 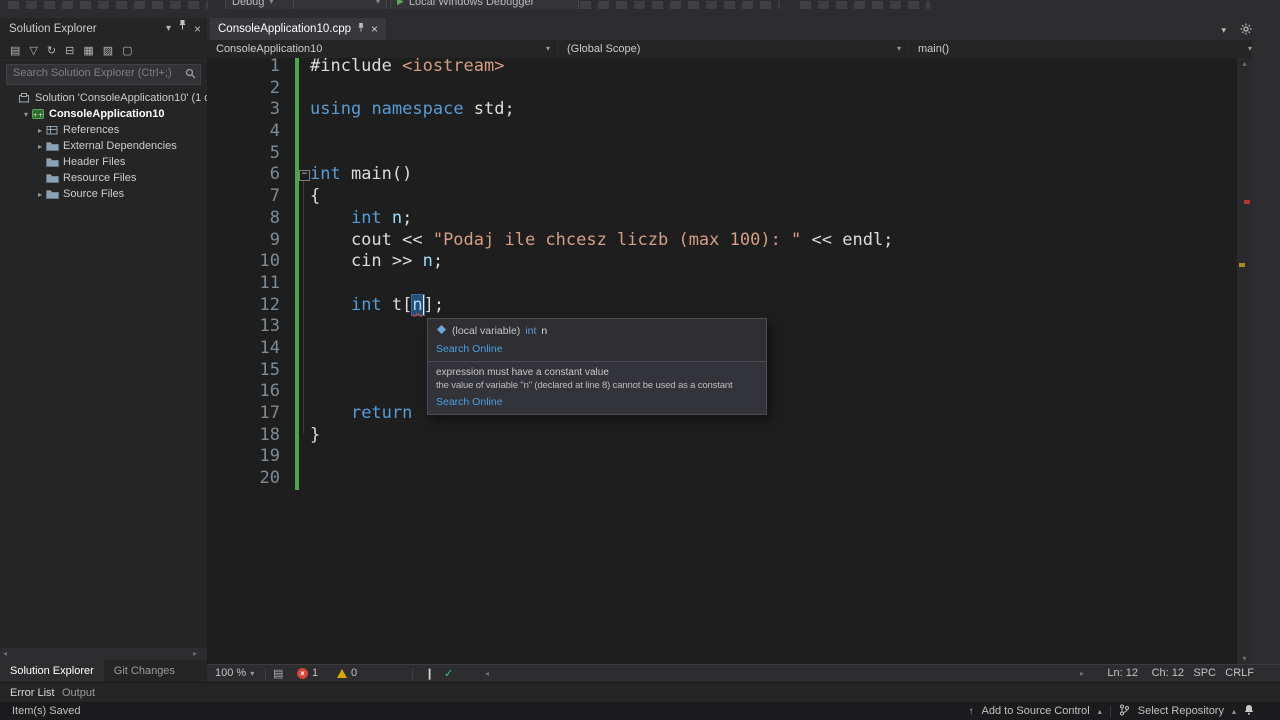 I want to click on code-line: 10 cin >> n;, so click(x=722, y=262).